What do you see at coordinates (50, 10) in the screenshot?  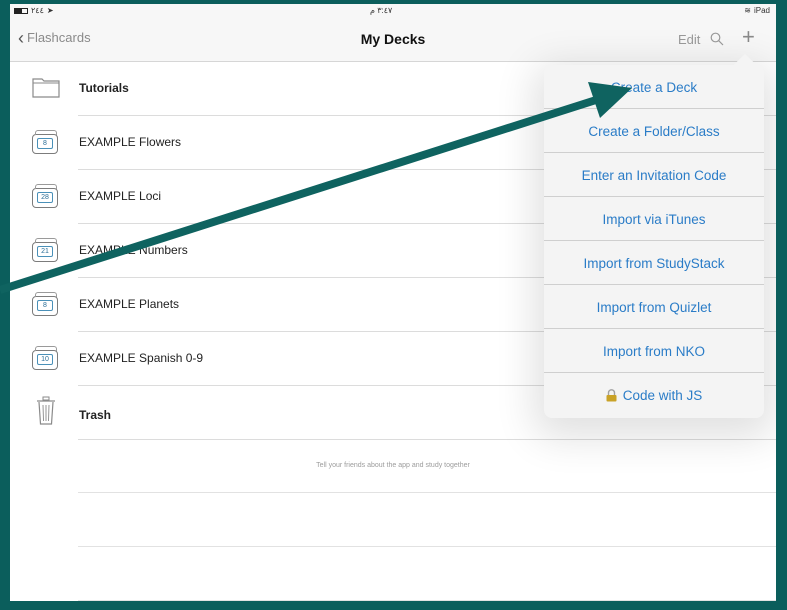 I see `location-icon: ➤` at bounding box center [50, 10].